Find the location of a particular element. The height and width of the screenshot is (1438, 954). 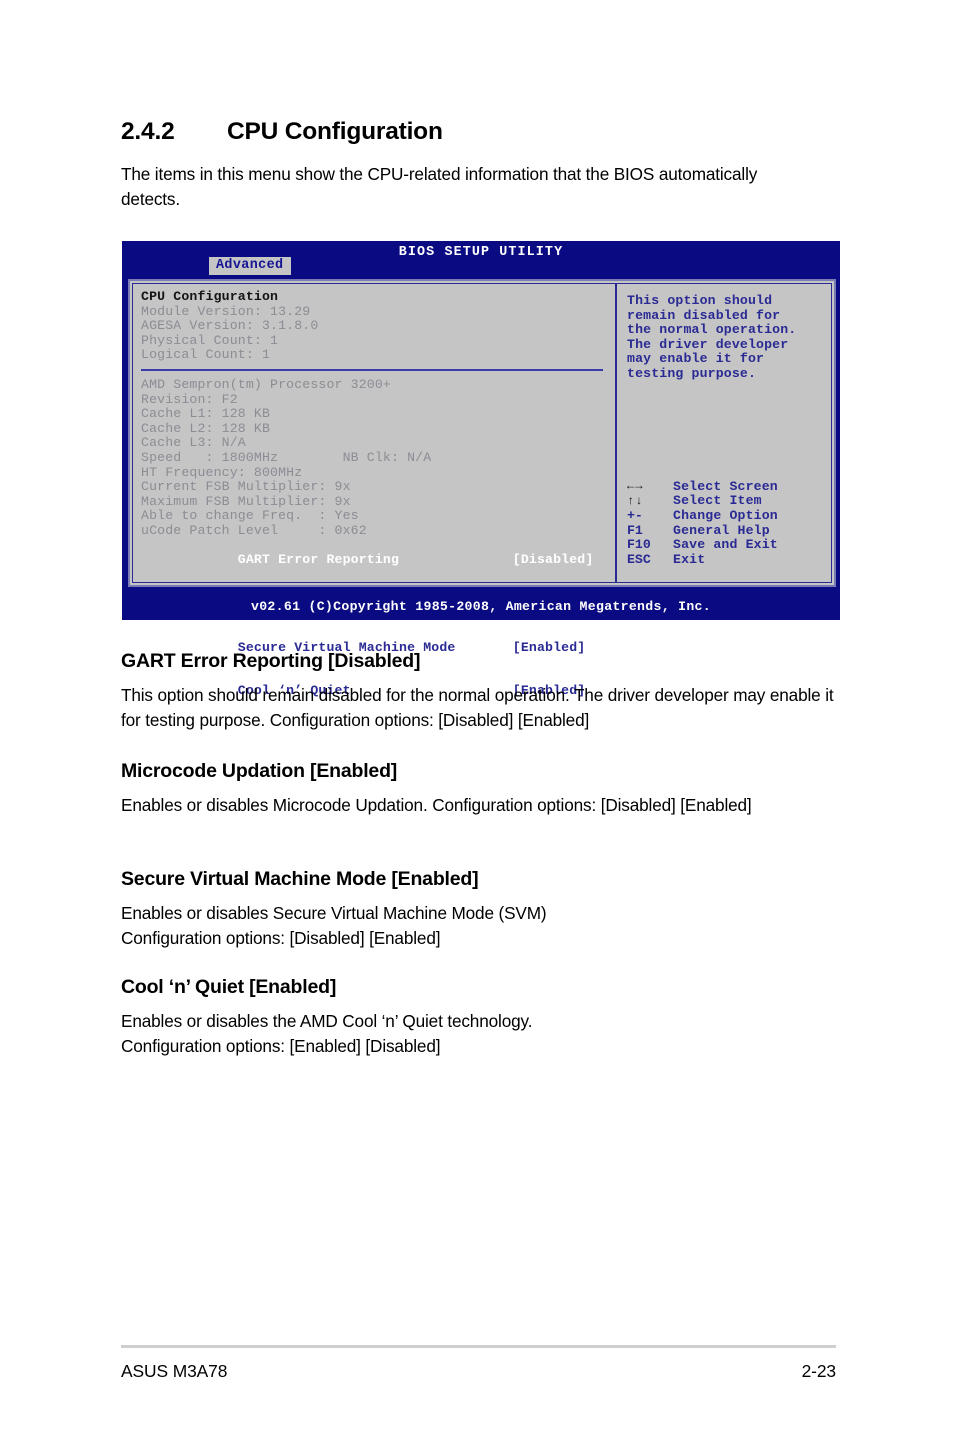

info-line: Current FSB Multiplier: 9x is located at coordinates (246, 487).